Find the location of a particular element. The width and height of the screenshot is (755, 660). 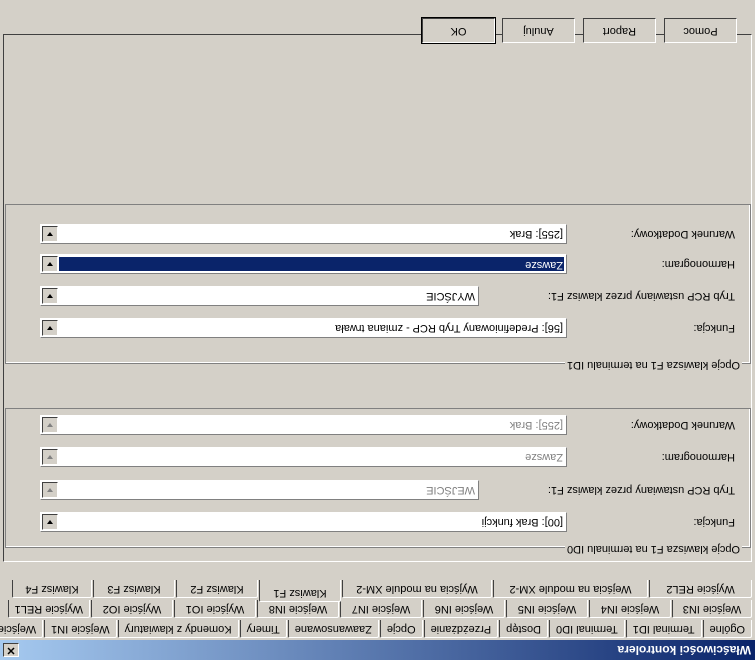

tab-key-f4: Klawisz F4 is located at coordinates (52, 589).